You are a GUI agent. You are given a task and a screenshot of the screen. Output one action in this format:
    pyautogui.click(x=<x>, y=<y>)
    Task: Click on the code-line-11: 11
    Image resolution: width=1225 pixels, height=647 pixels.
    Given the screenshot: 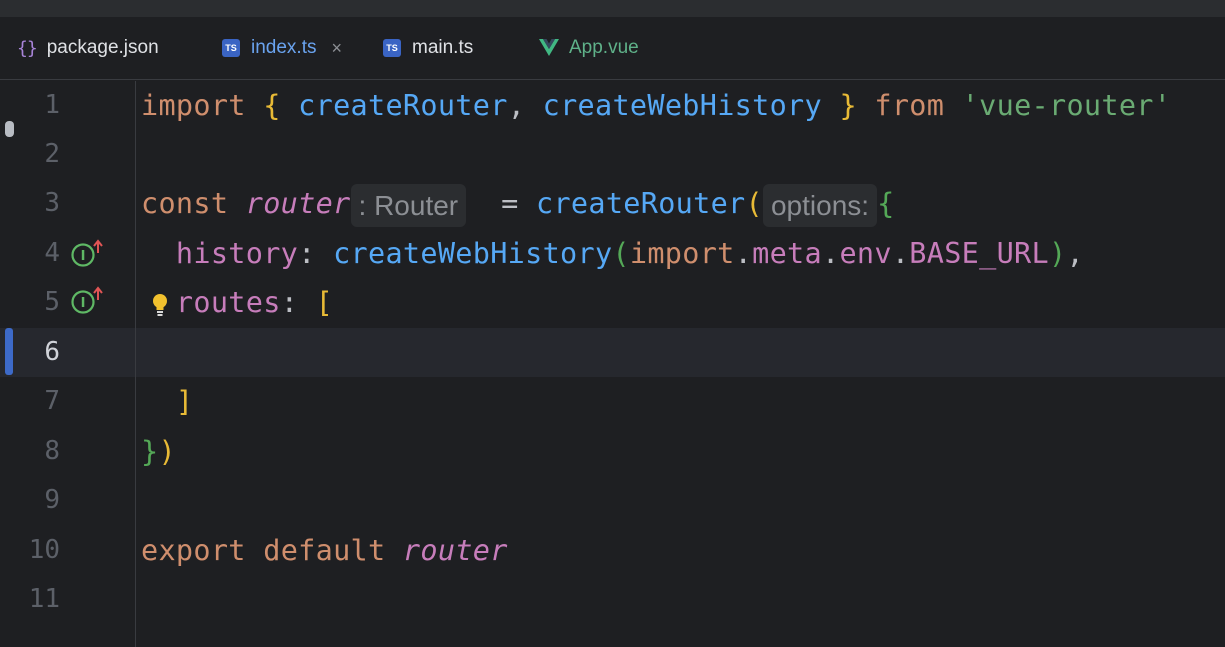 What is the action you would take?
    pyautogui.click(x=612, y=599)
    